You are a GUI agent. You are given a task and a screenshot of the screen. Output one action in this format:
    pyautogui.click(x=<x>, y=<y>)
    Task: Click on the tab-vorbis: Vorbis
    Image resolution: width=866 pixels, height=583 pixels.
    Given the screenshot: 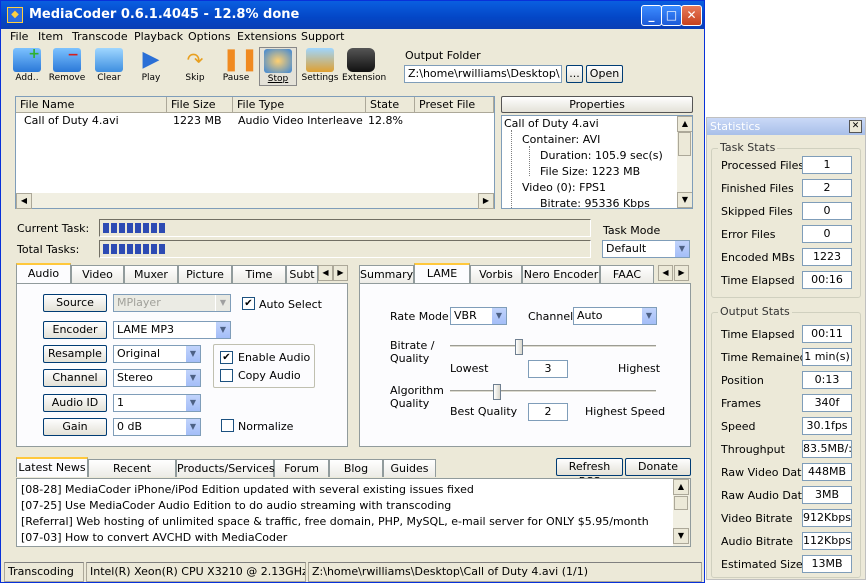 What is the action you would take?
    pyautogui.click(x=496, y=274)
    